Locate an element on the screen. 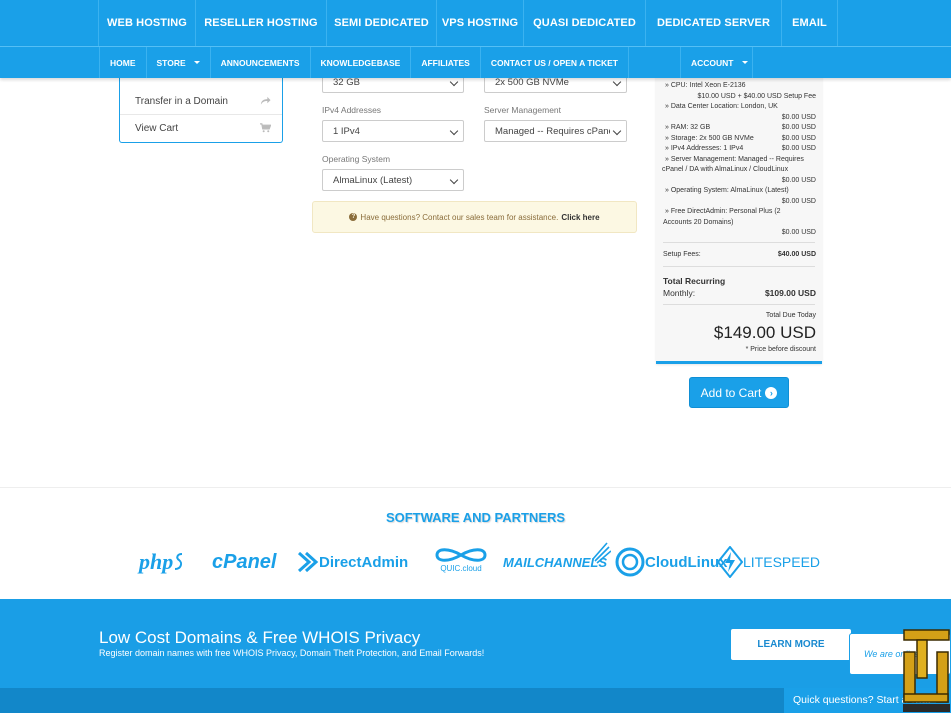 This screenshot has height=713, width=951. summary-line-text: » Storage: 2x 500 GB NVMe is located at coordinates (709, 138).